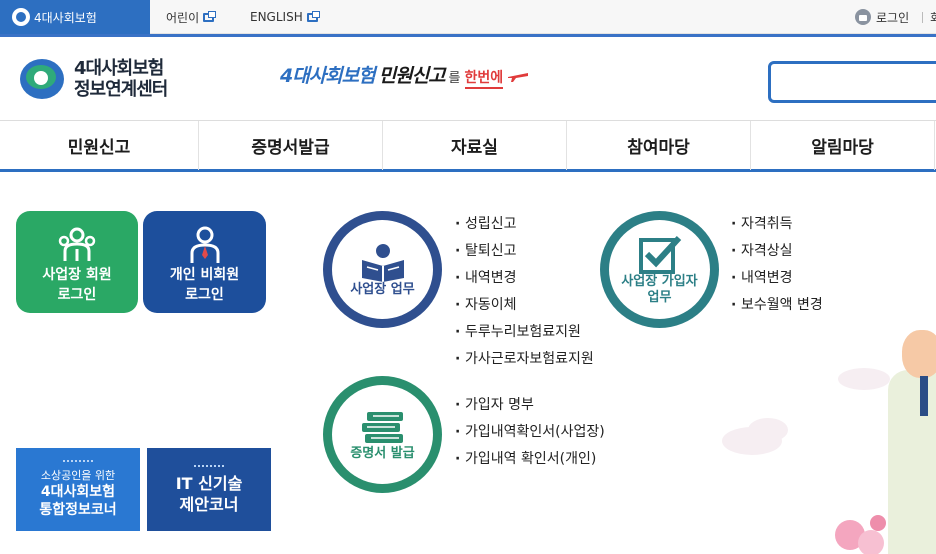  Describe the element at coordinates (922, 17) in the screenshot. I see `utility-divider` at that location.